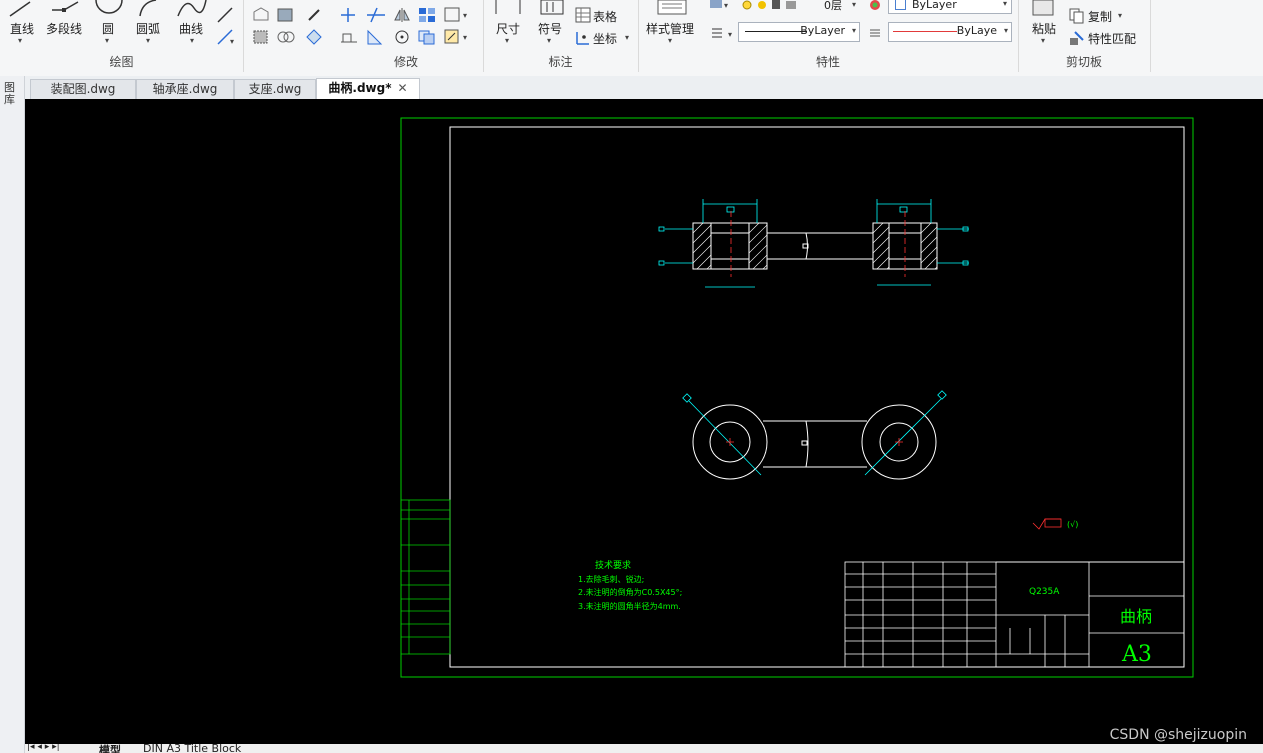 The height and width of the screenshot is (753, 1263). Describe the element at coordinates (854, 4) in the screenshot. I see `layer-select-caret: ▾` at that location.